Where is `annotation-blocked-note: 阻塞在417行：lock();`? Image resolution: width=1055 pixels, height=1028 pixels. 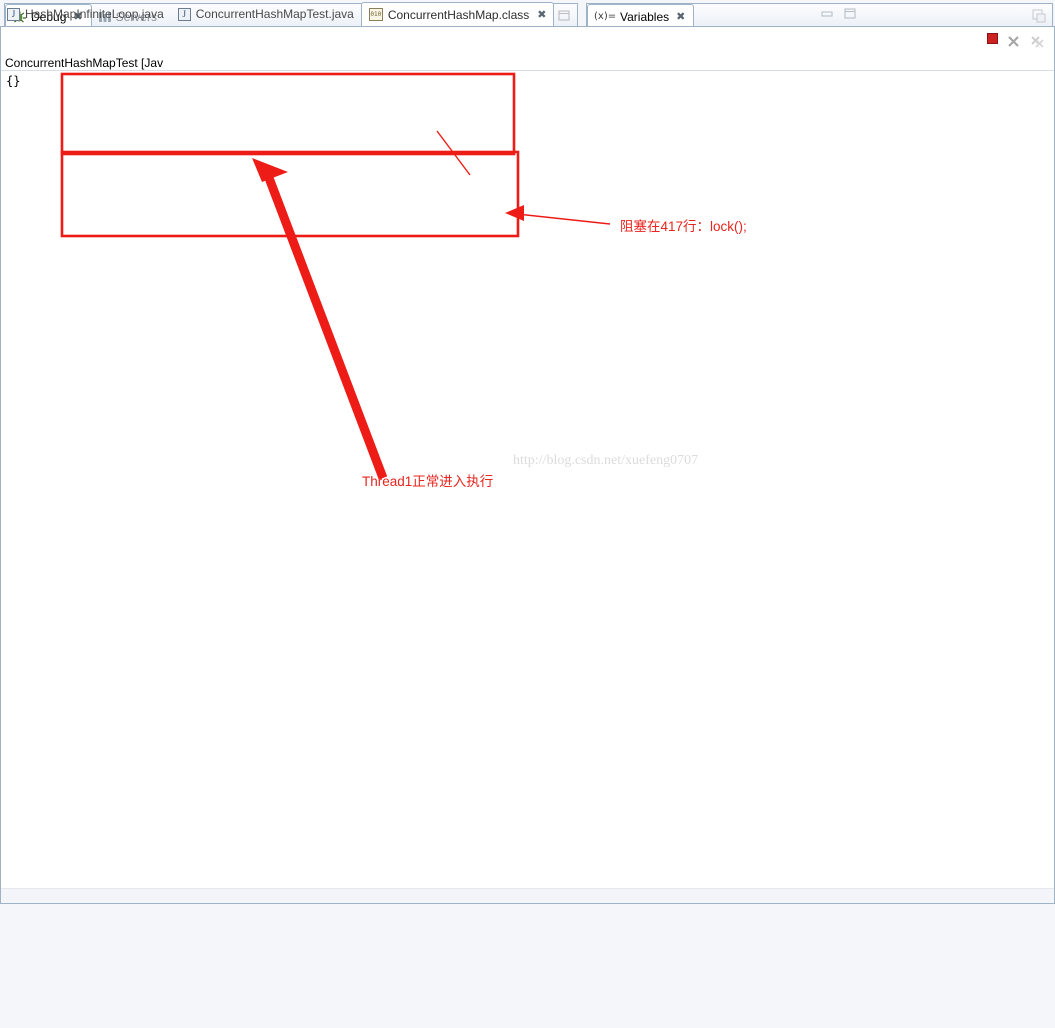 annotation-blocked-note: 阻塞在417行：lock(); is located at coordinates (683, 226).